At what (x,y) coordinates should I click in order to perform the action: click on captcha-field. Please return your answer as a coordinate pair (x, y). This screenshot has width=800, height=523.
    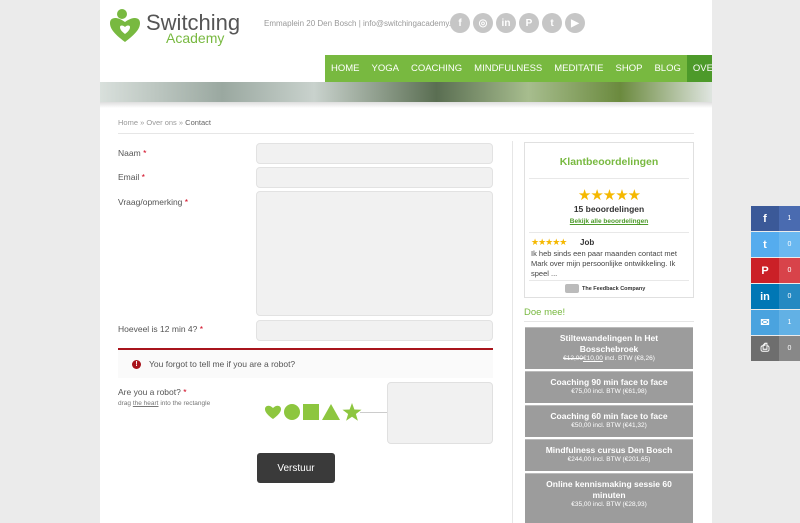
    Looking at the image, I should click on (374, 330).